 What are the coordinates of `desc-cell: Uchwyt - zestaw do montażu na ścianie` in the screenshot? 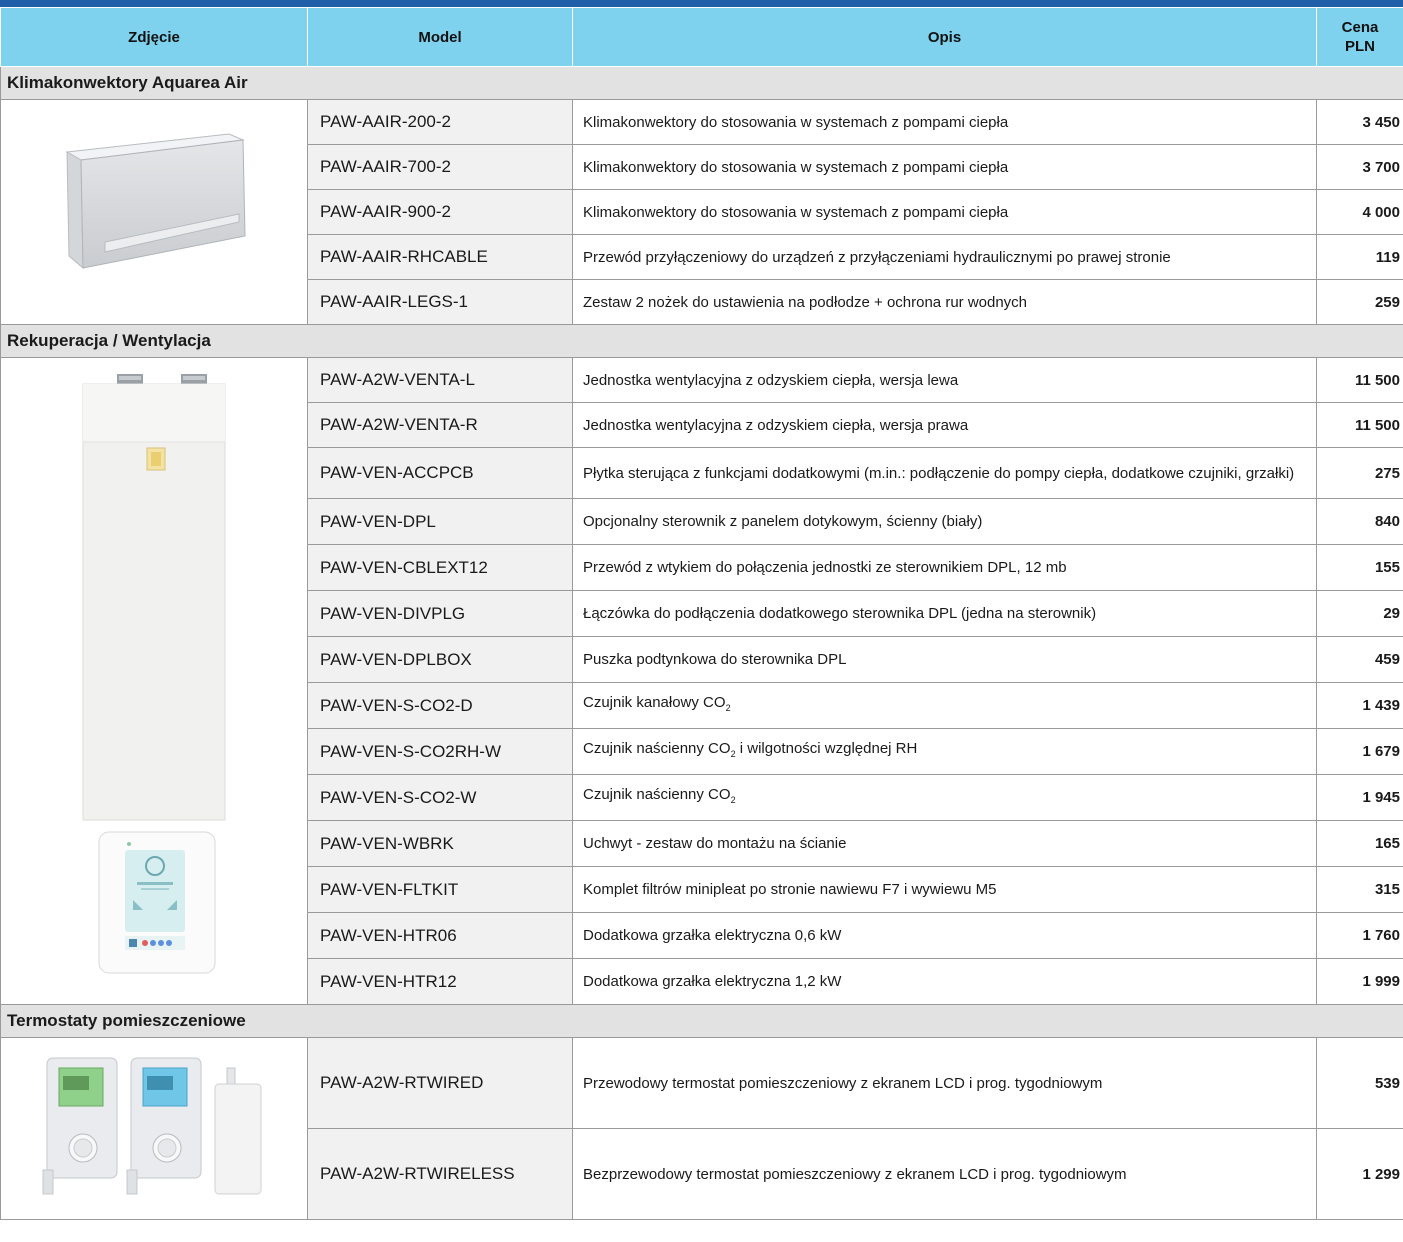 It's located at (944, 843).